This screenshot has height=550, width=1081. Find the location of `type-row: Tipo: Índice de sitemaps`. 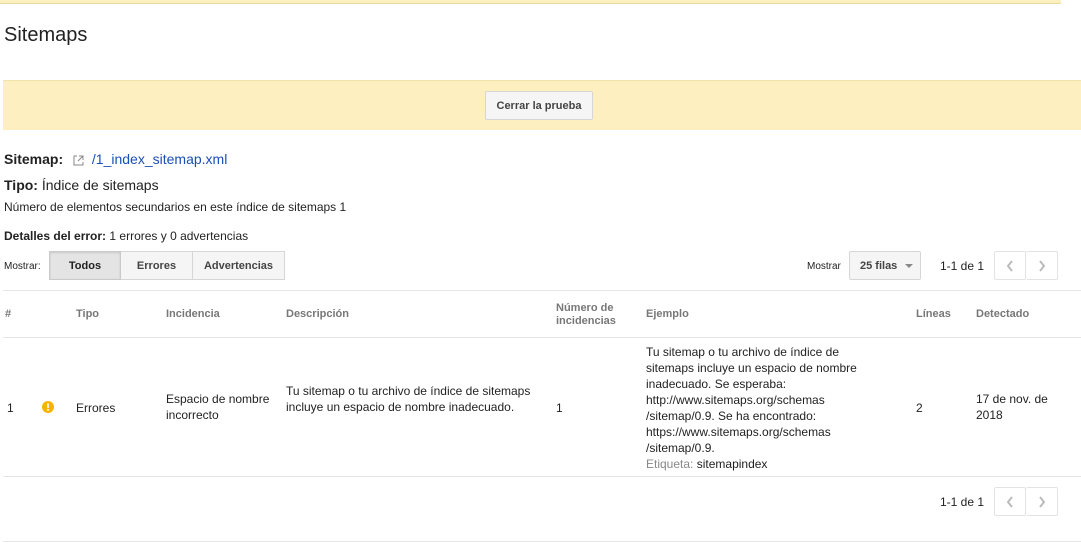

type-row: Tipo: Índice de sitemaps is located at coordinates (81, 185).